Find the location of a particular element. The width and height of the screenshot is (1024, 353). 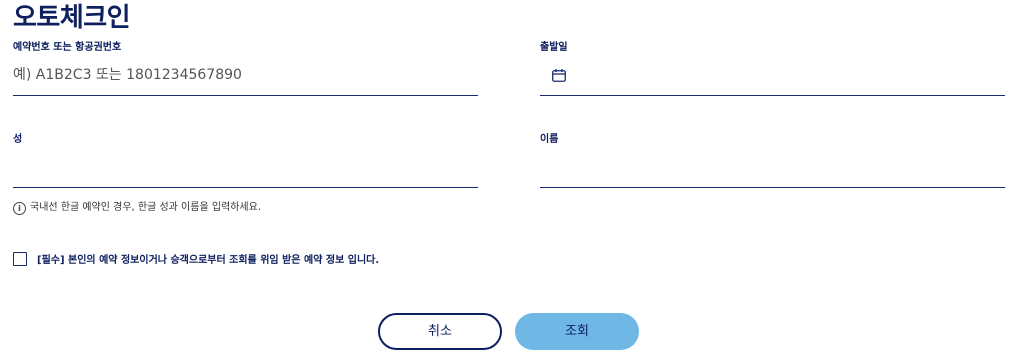

departure-date-input is located at coordinates (772, 75).